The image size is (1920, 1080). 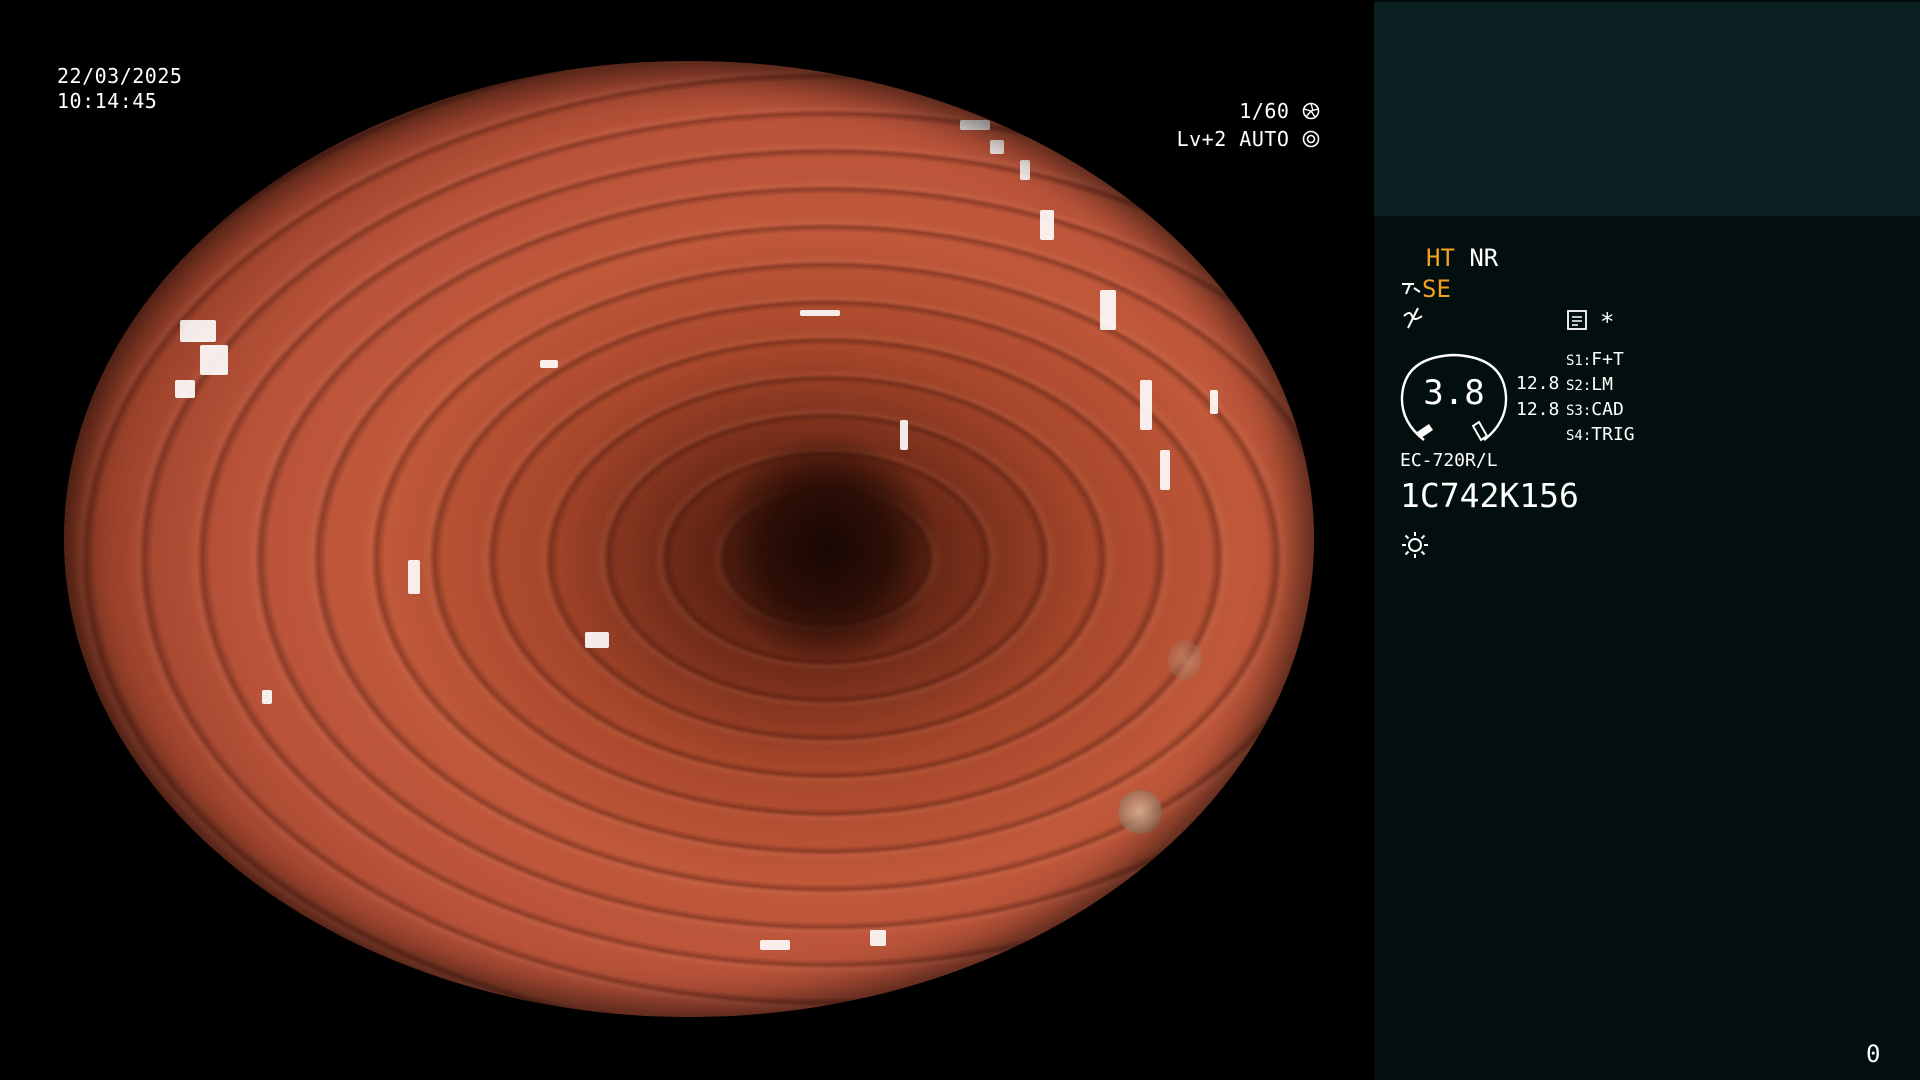 I want to click on date-time: 22/03/2025 10:14:45, so click(x=119, y=89).